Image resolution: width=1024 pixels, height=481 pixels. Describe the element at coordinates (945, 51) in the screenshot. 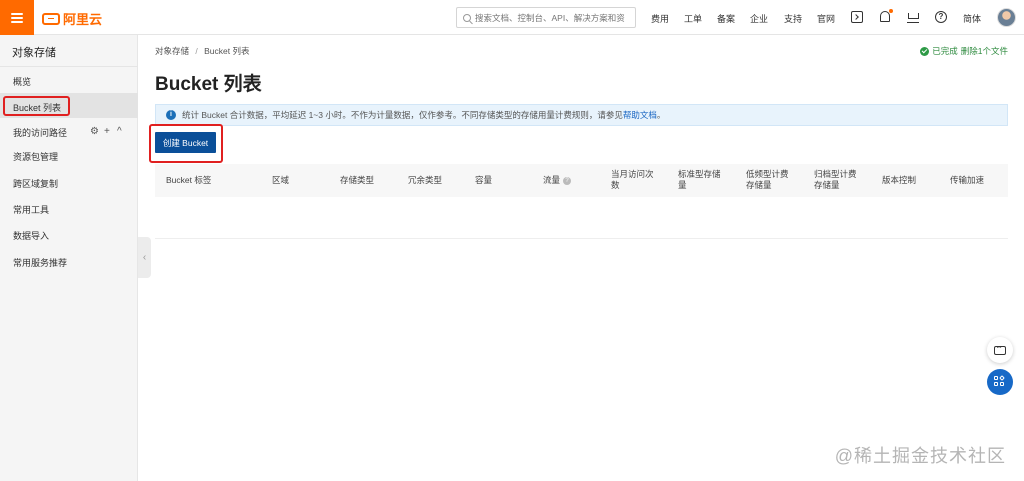

I see `status-text: 已完成` at that location.